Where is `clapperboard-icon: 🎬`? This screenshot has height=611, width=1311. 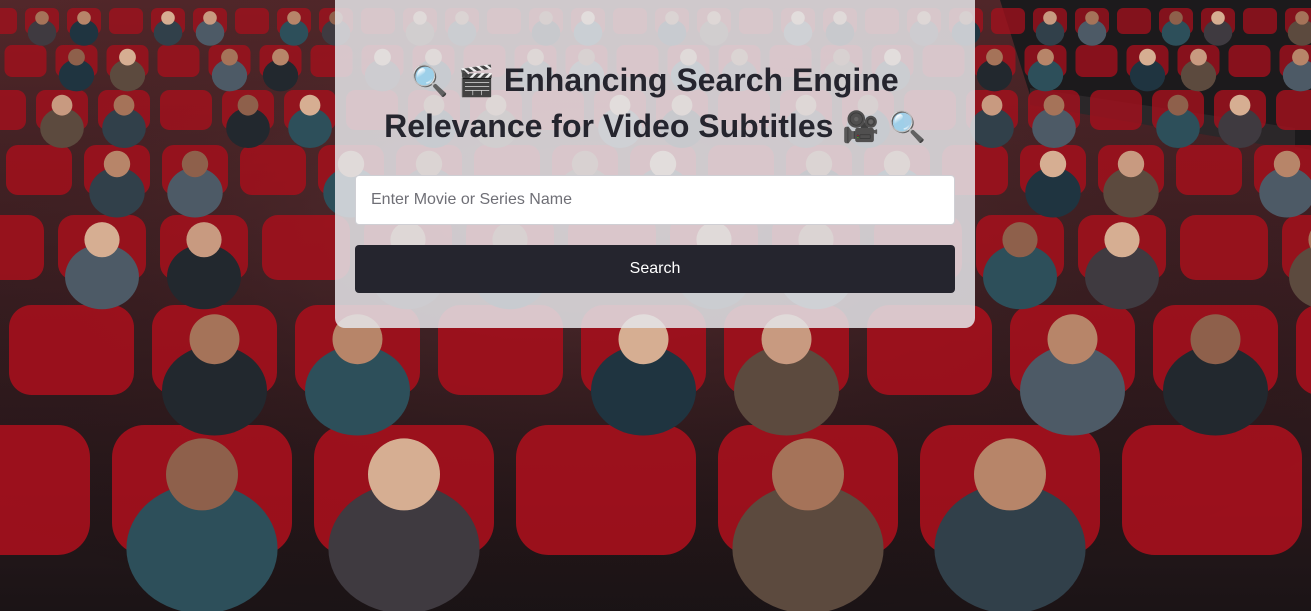 clapperboard-icon: 🎬 is located at coordinates (476, 81).